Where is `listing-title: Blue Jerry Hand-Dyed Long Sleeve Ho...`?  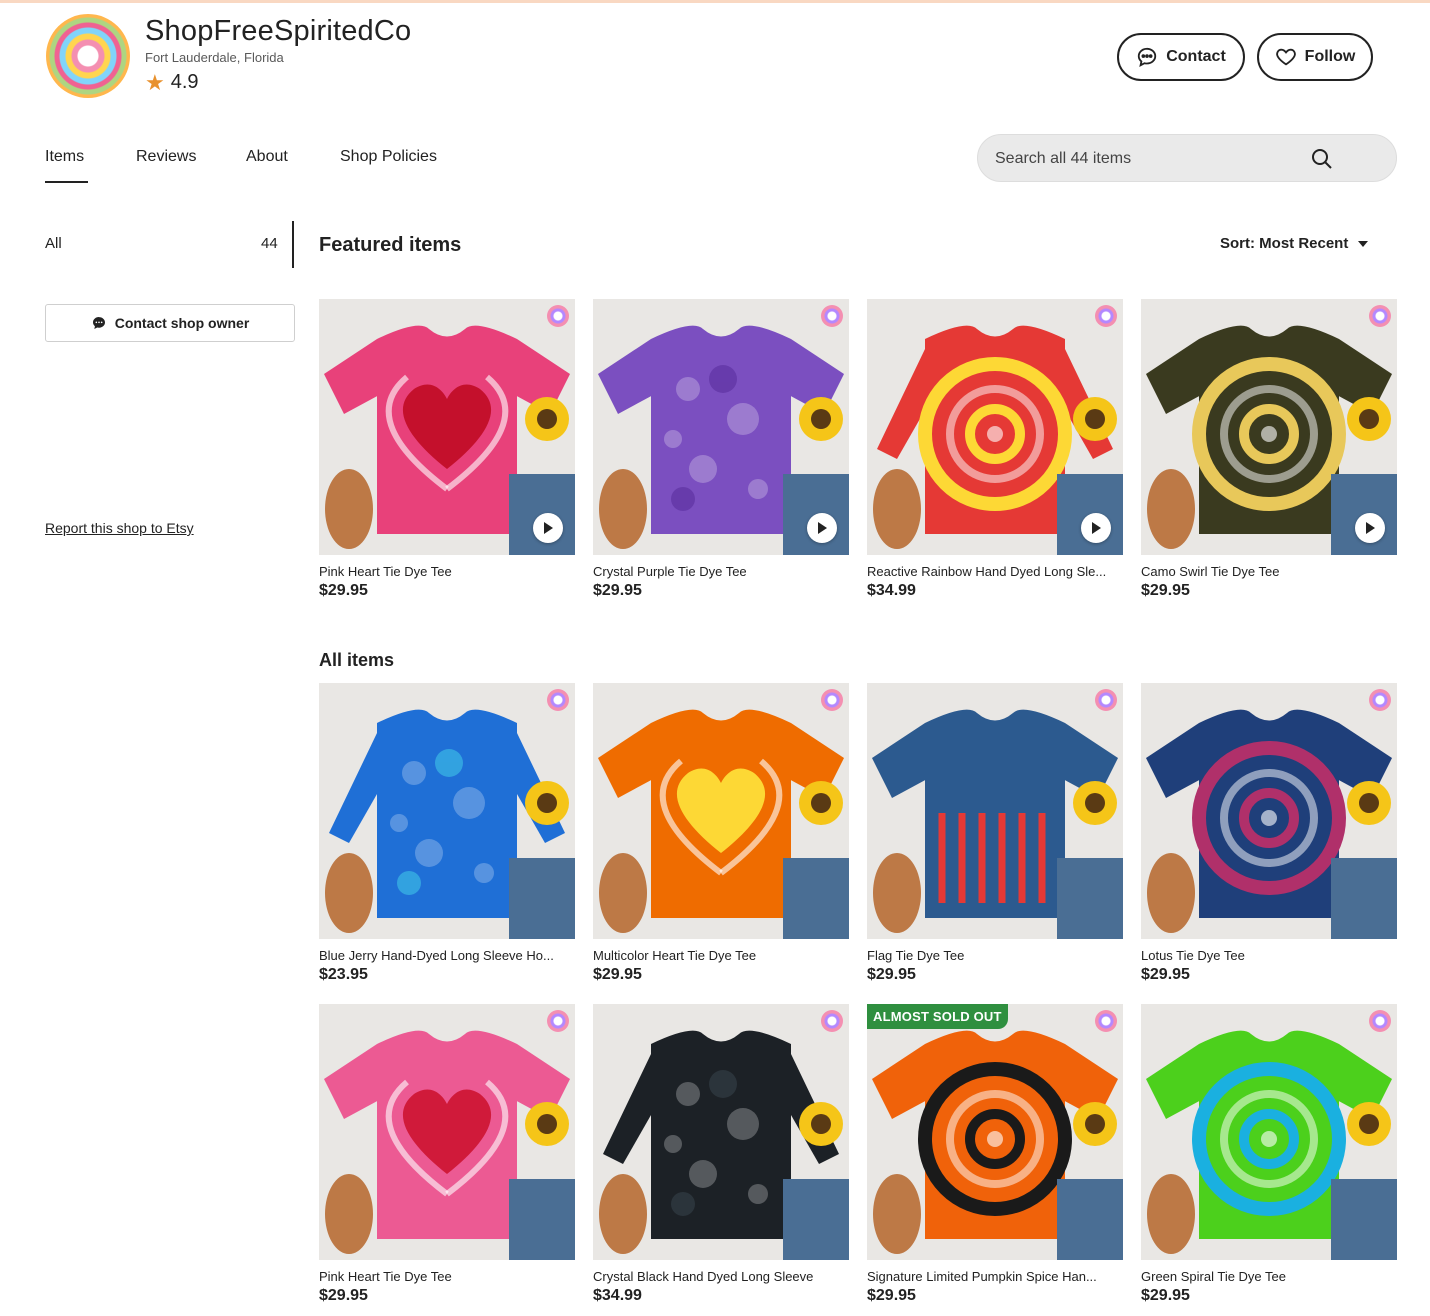
listing-title: Blue Jerry Hand-Dyed Long Sleeve Ho... is located at coordinates (447, 955).